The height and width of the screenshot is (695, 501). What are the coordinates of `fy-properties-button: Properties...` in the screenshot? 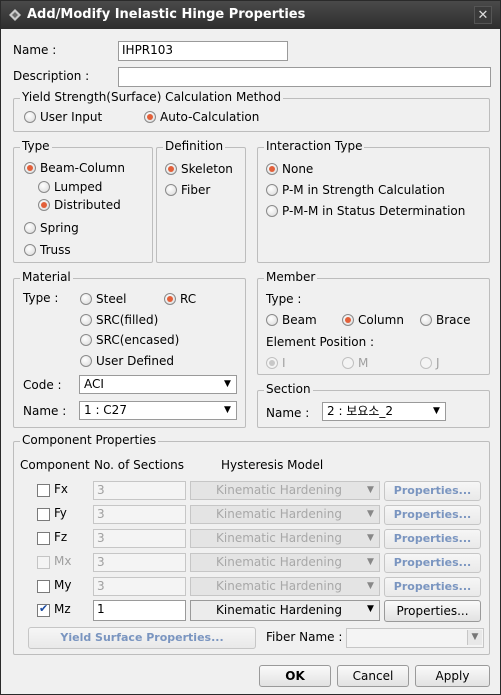 It's located at (432, 515).